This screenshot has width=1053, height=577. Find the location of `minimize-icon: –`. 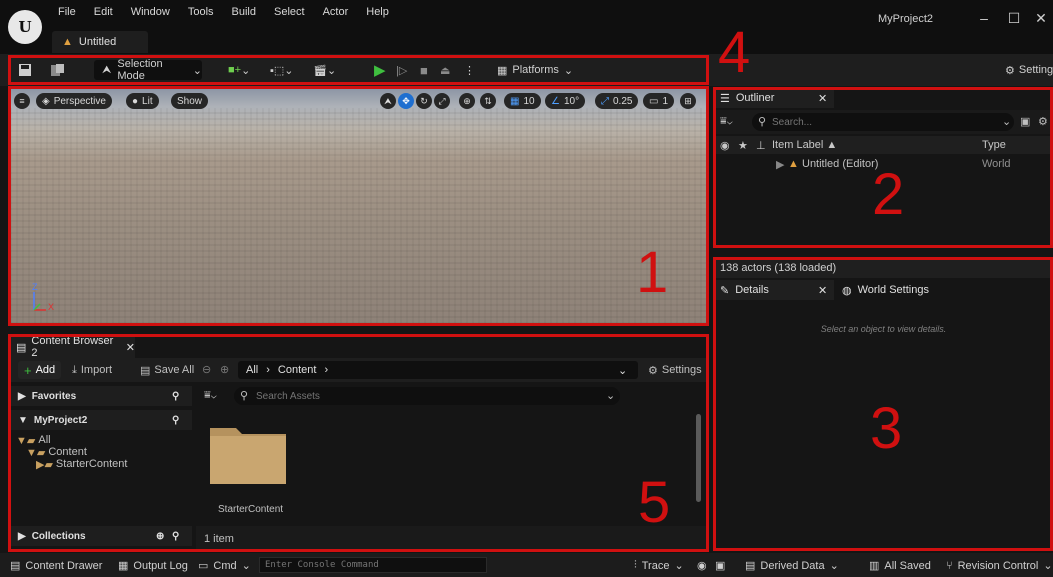

minimize-icon: – is located at coordinates (984, 18).